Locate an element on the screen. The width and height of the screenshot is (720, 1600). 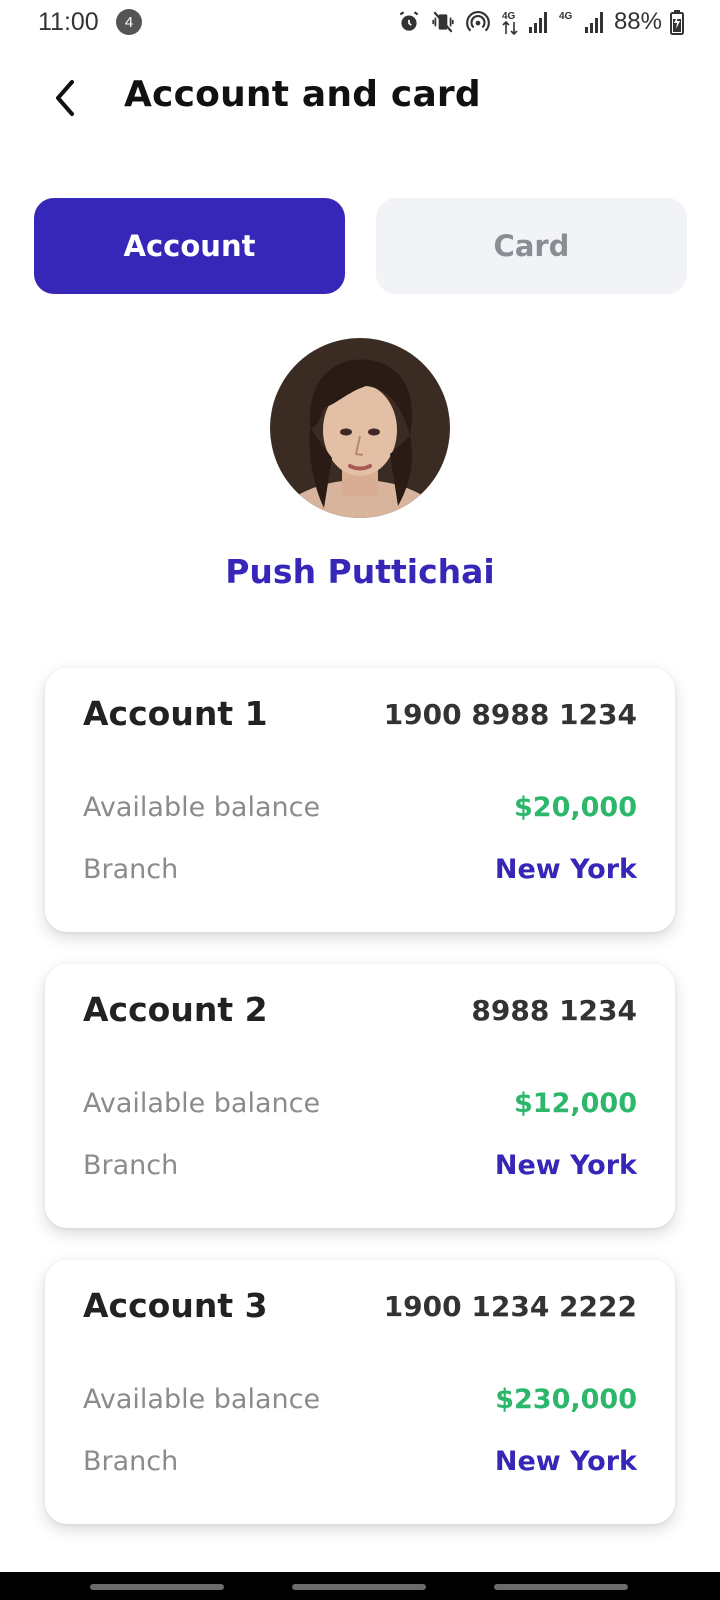
alarm-icon is located at coordinates (409, 22).